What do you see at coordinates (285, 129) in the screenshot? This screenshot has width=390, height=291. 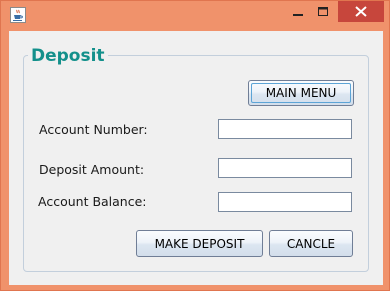 I see `account-number-field` at bounding box center [285, 129].